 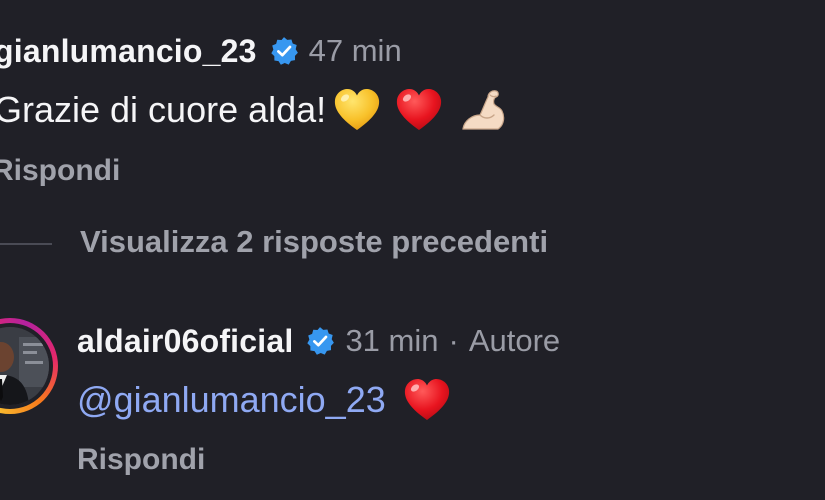 What do you see at coordinates (514, 340) in the screenshot?
I see `author-label: Autore` at bounding box center [514, 340].